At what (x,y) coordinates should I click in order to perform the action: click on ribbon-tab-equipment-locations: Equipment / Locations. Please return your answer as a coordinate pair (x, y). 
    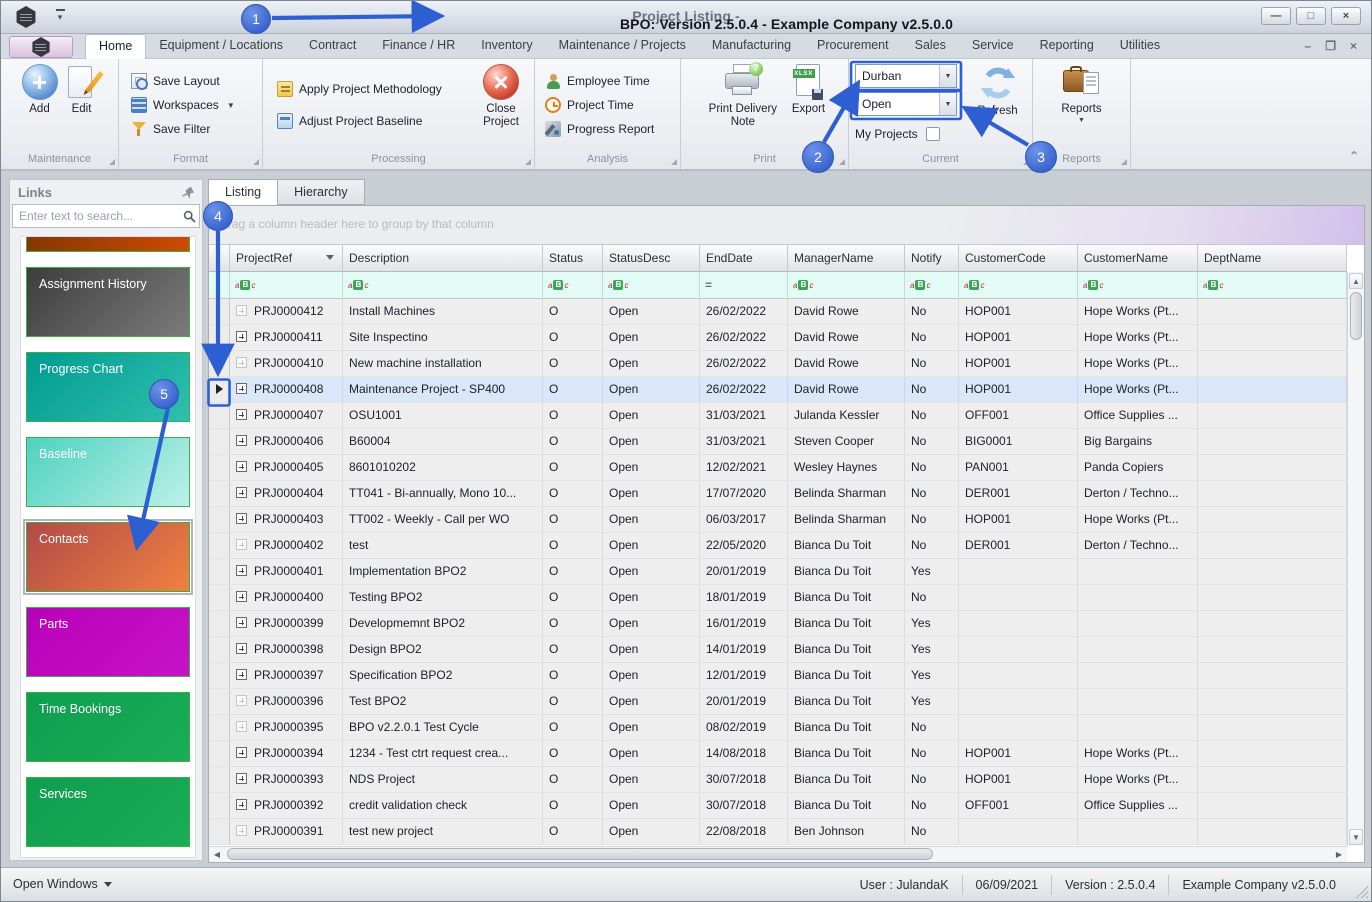
    Looking at the image, I should click on (221, 46).